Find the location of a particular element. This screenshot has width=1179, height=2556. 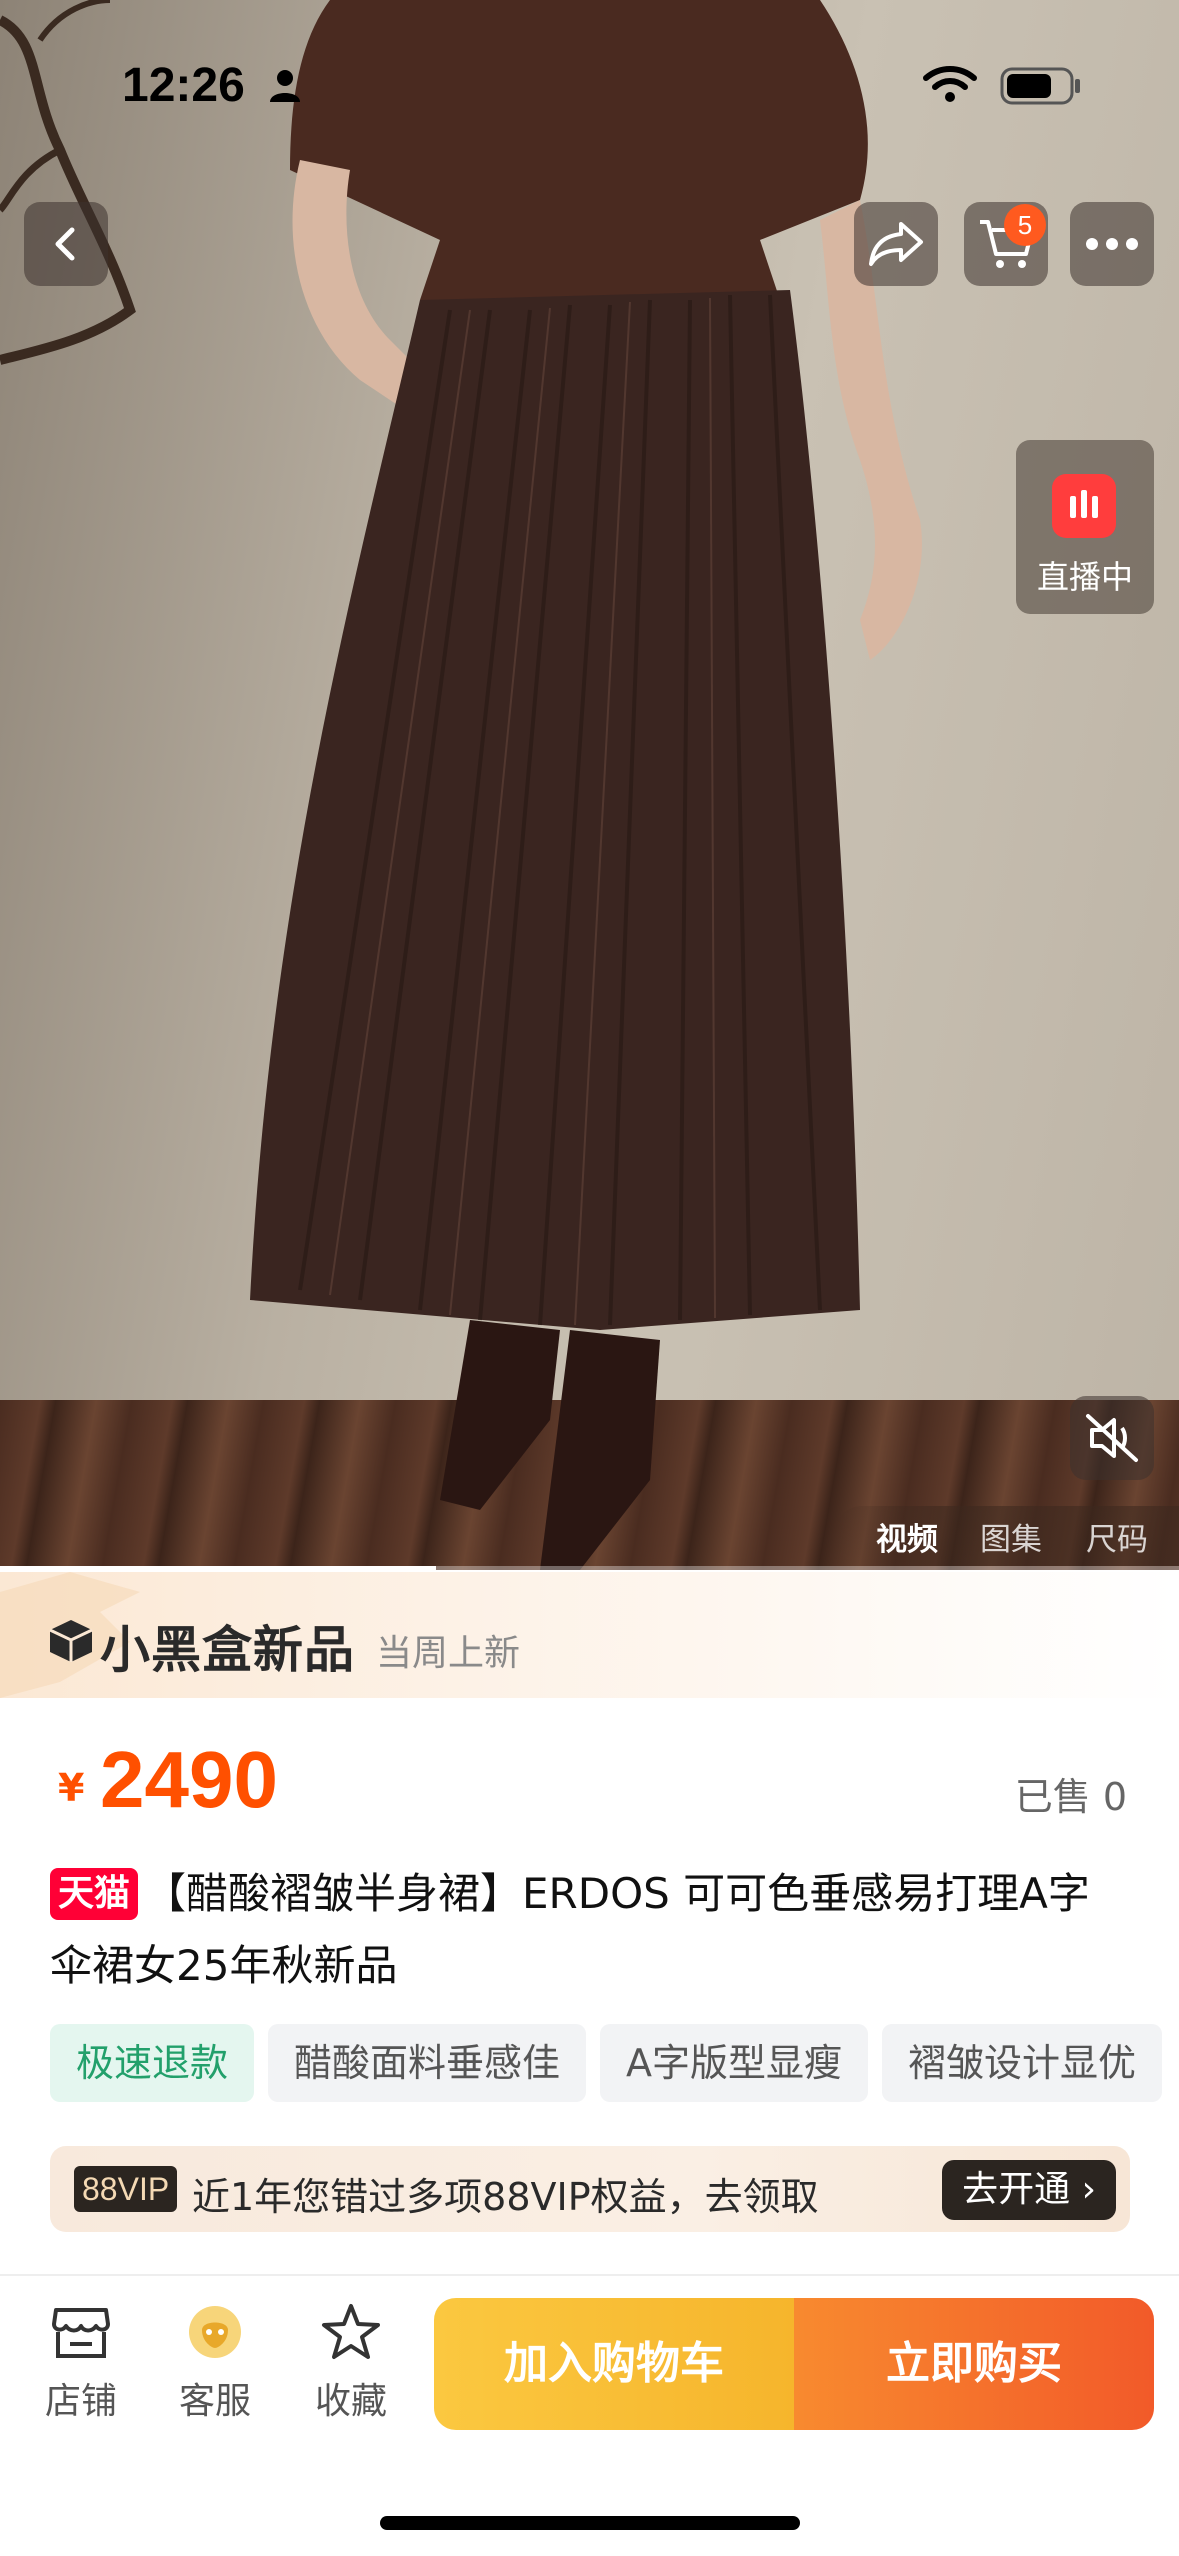

banner-title: 小黑盒新品 is located at coordinates (227, 1650).